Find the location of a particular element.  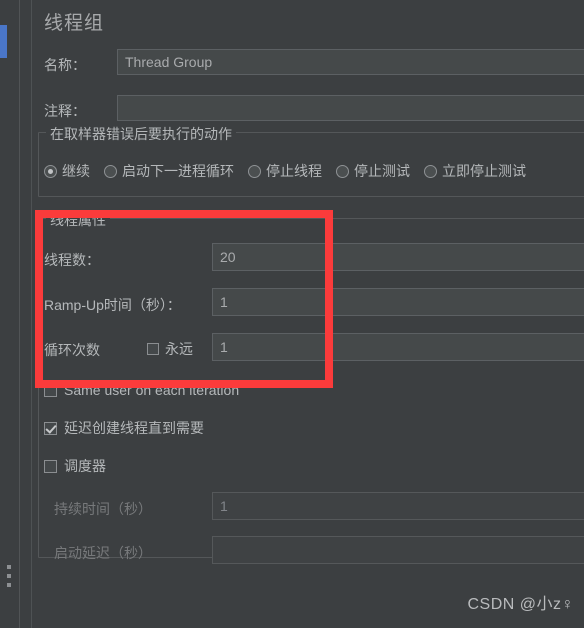

error-action-group-title: 在取样器错误后要执行的动作 is located at coordinates (141, 134).